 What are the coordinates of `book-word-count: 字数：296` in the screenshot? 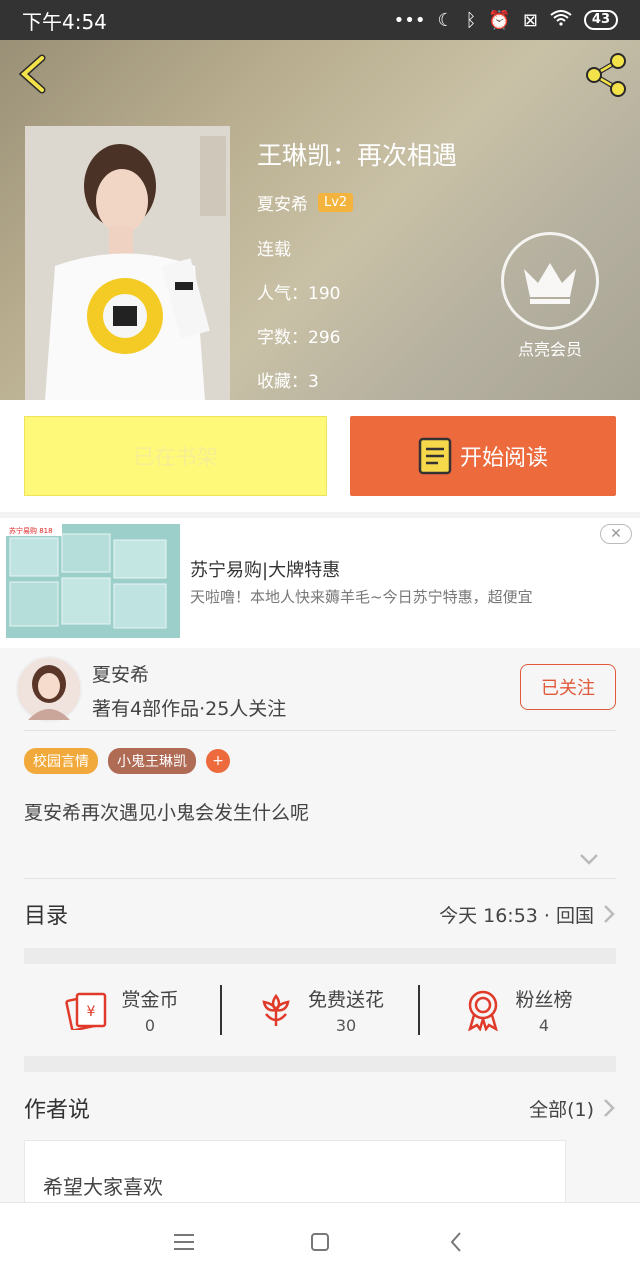 It's located at (299, 338).